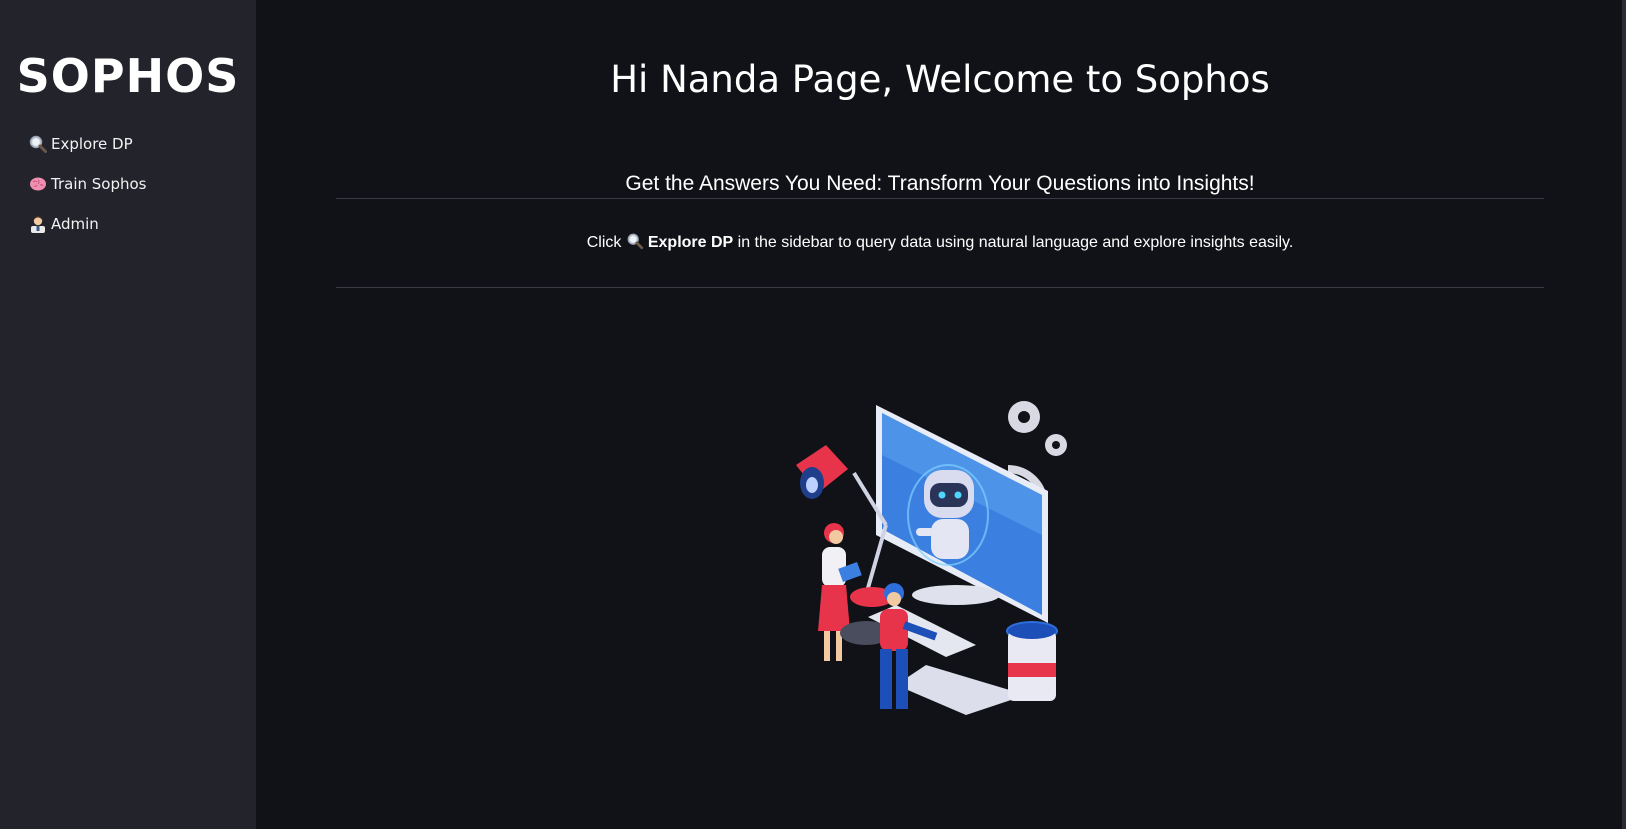  Describe the element at coordinates (38, 184) in the screenshot. I see `brain-icon` at that location.